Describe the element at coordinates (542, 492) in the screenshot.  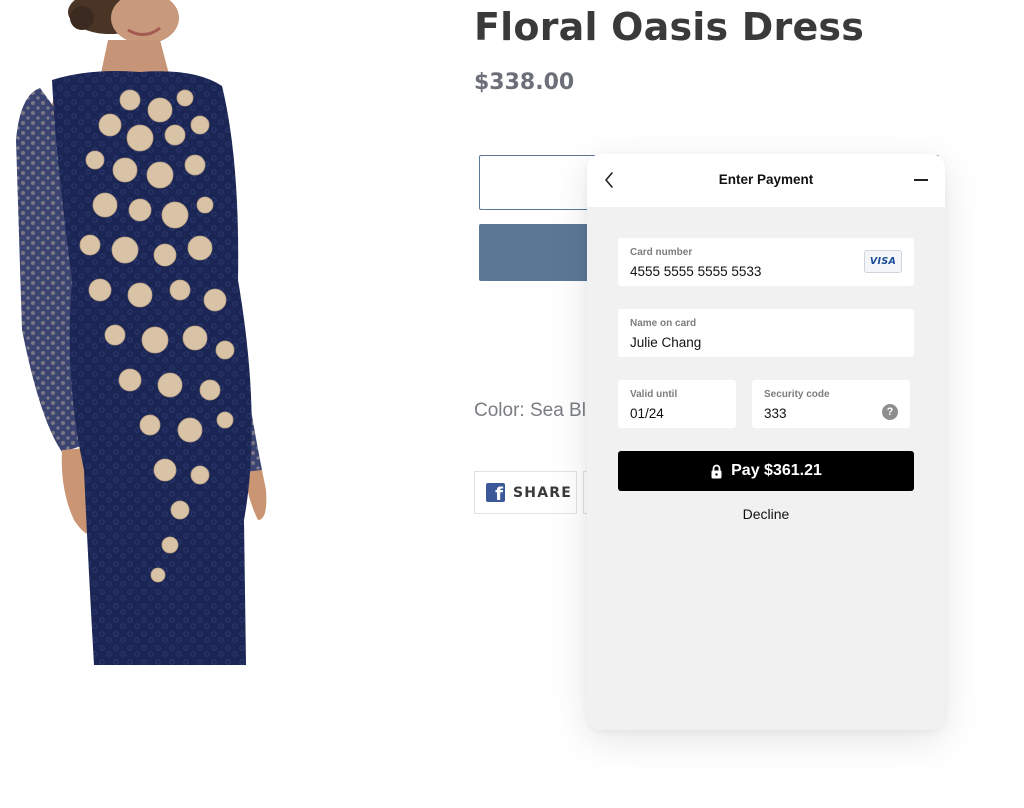
I see `share-label: SHARE` at that location.